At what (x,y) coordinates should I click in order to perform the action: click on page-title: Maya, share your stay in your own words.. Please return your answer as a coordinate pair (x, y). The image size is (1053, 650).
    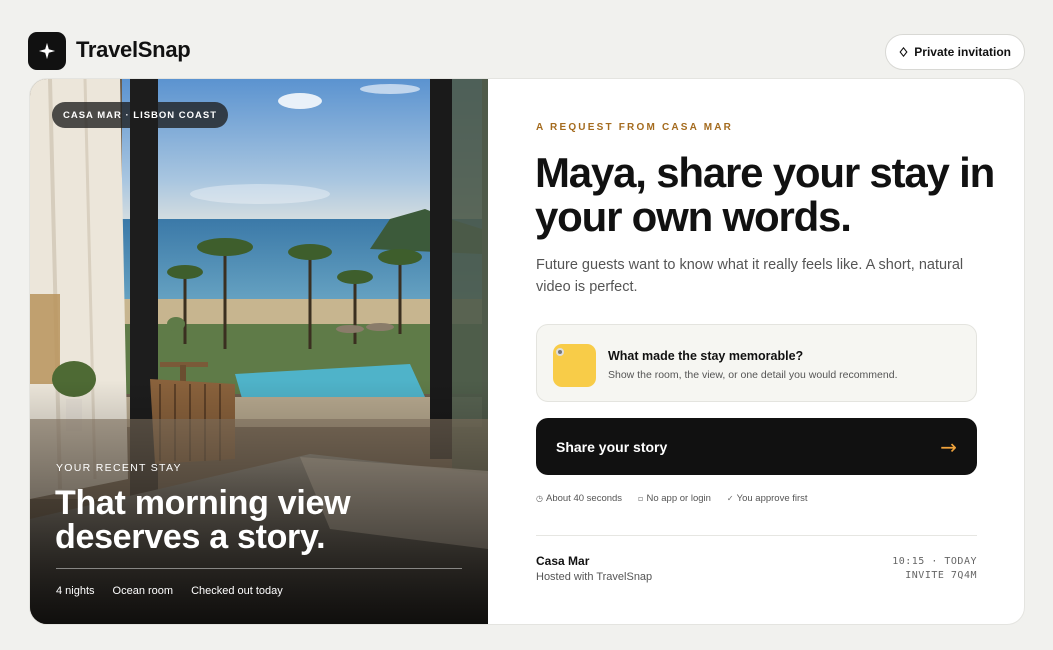
    Looking at the image, I should click on (765, 194).